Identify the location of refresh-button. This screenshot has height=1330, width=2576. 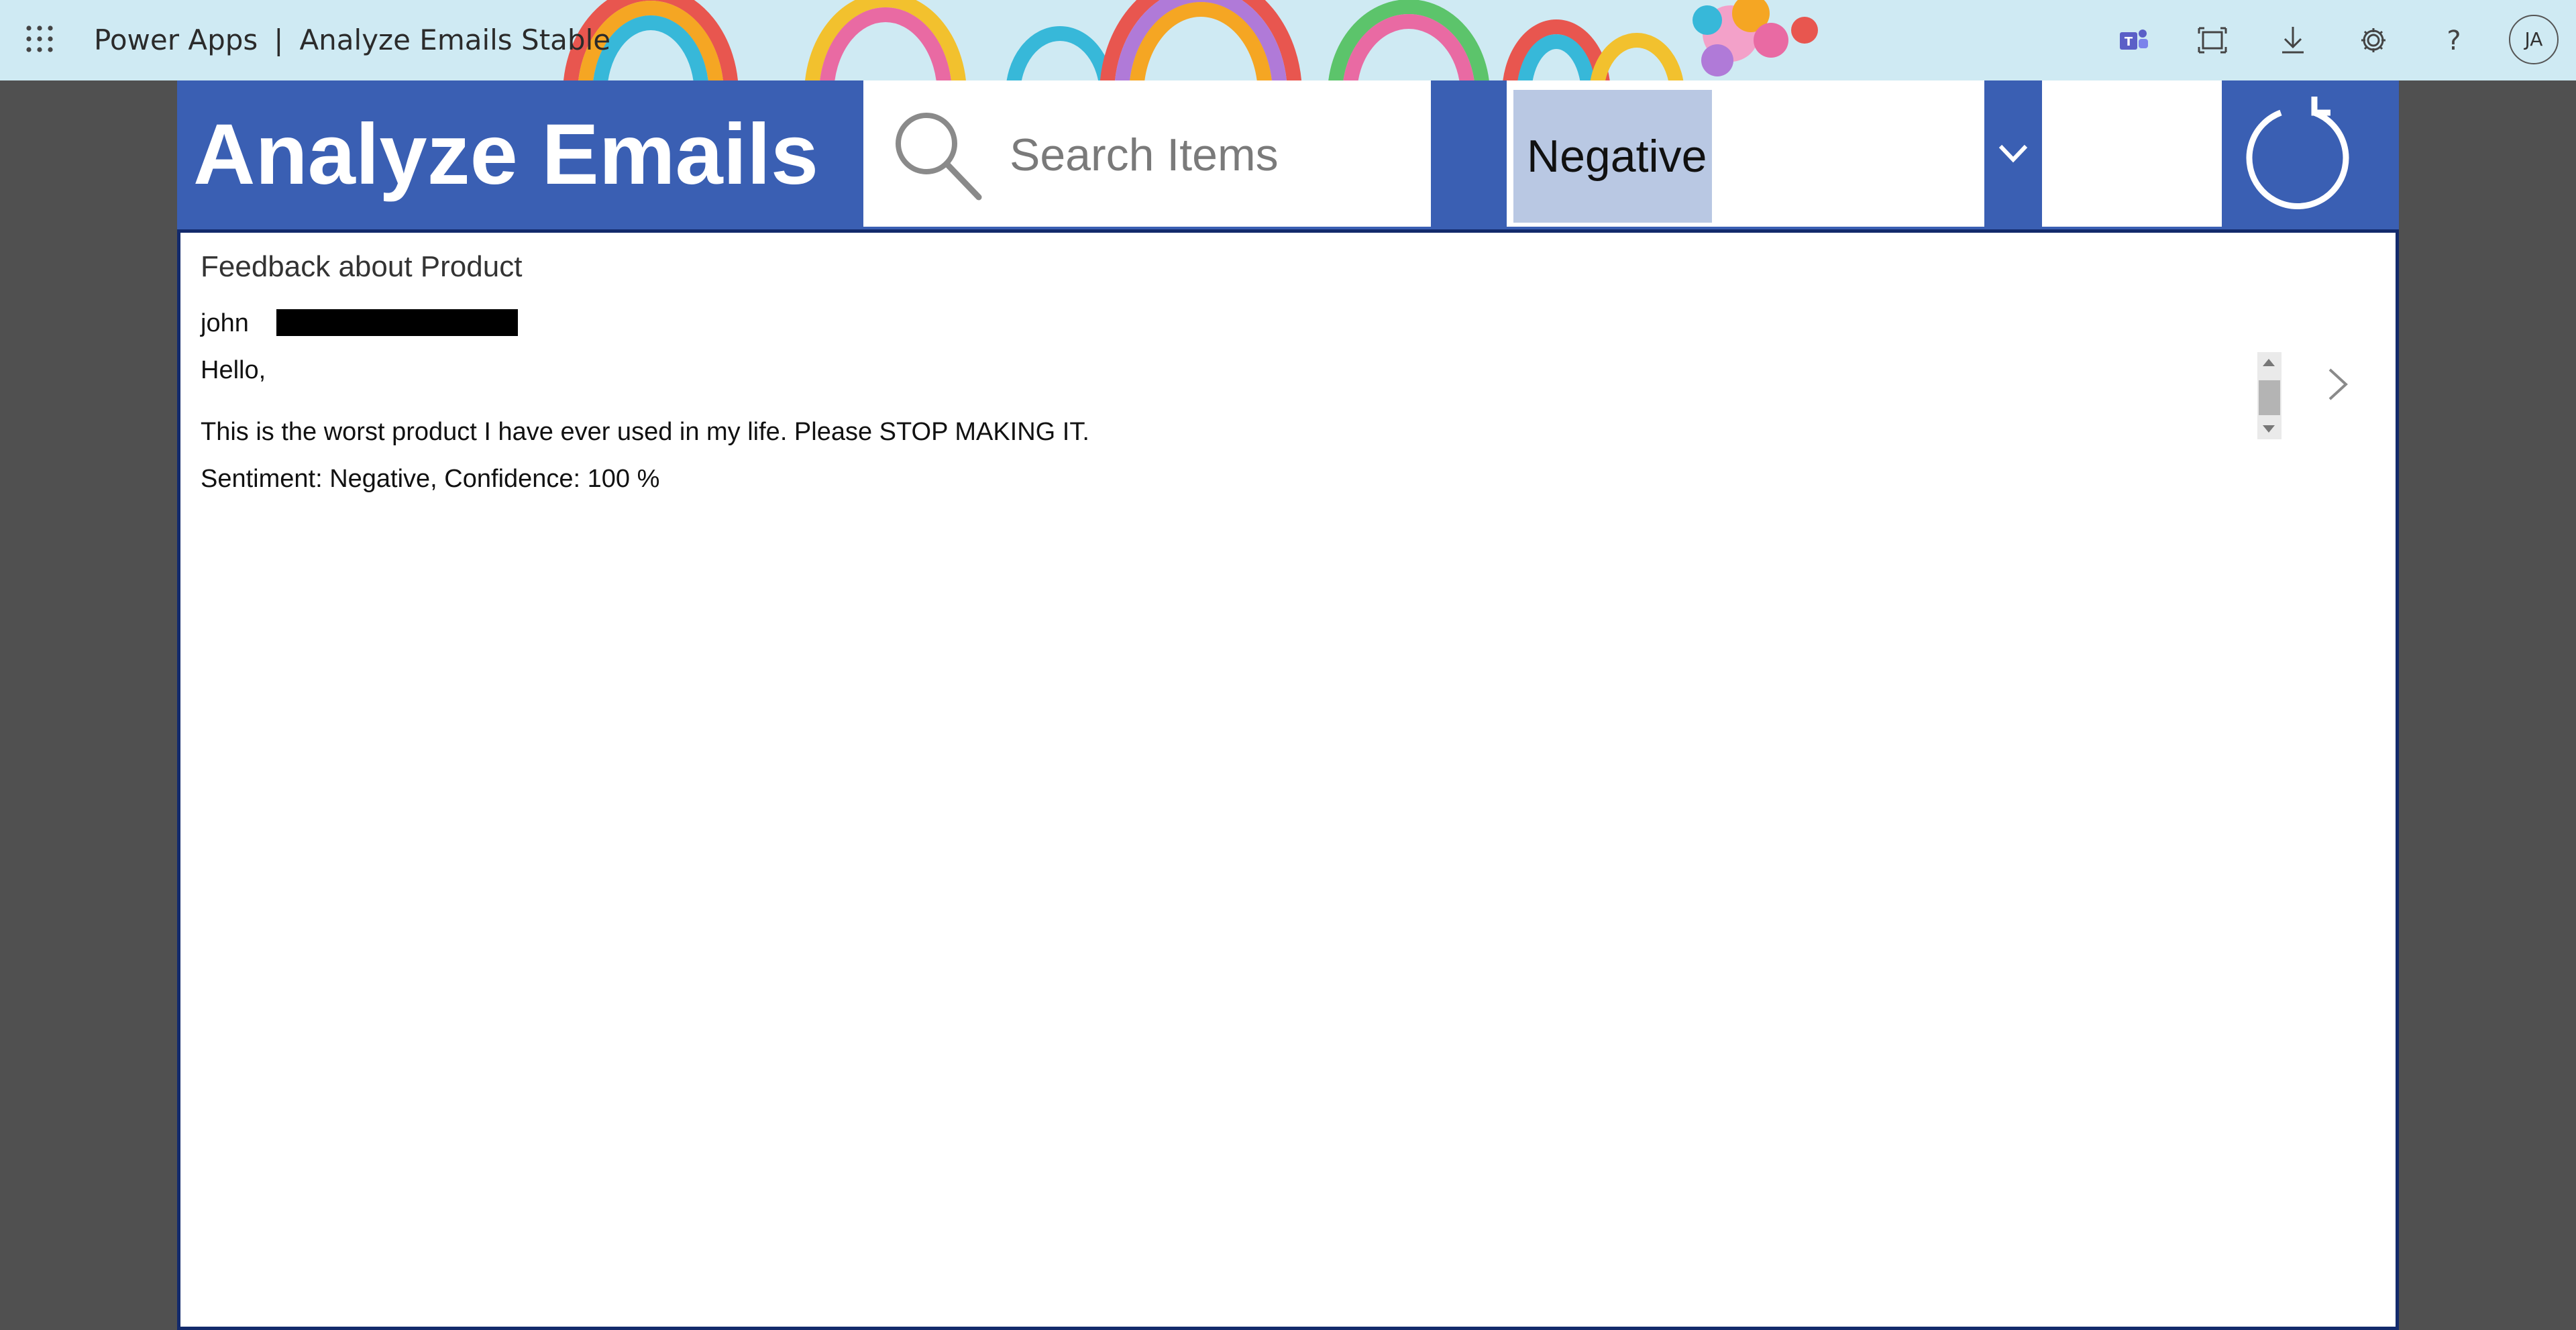
(2299, 155).